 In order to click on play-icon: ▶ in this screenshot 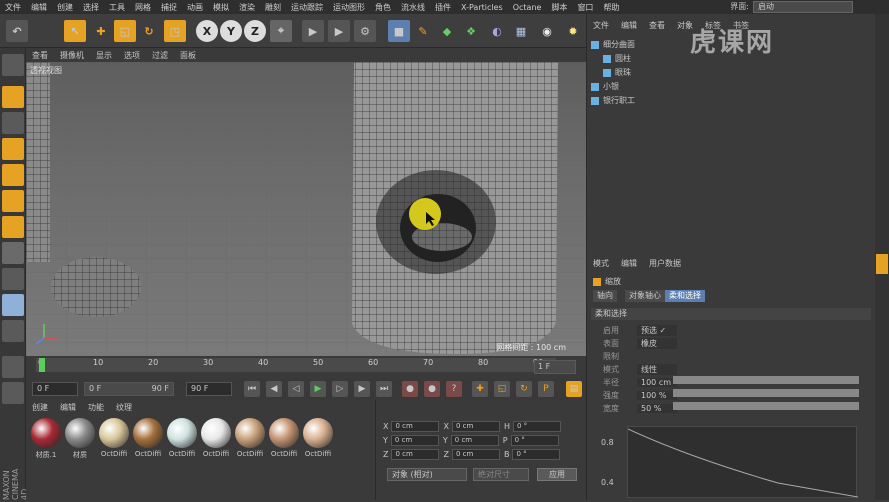, I will do `click(318, 389)`.